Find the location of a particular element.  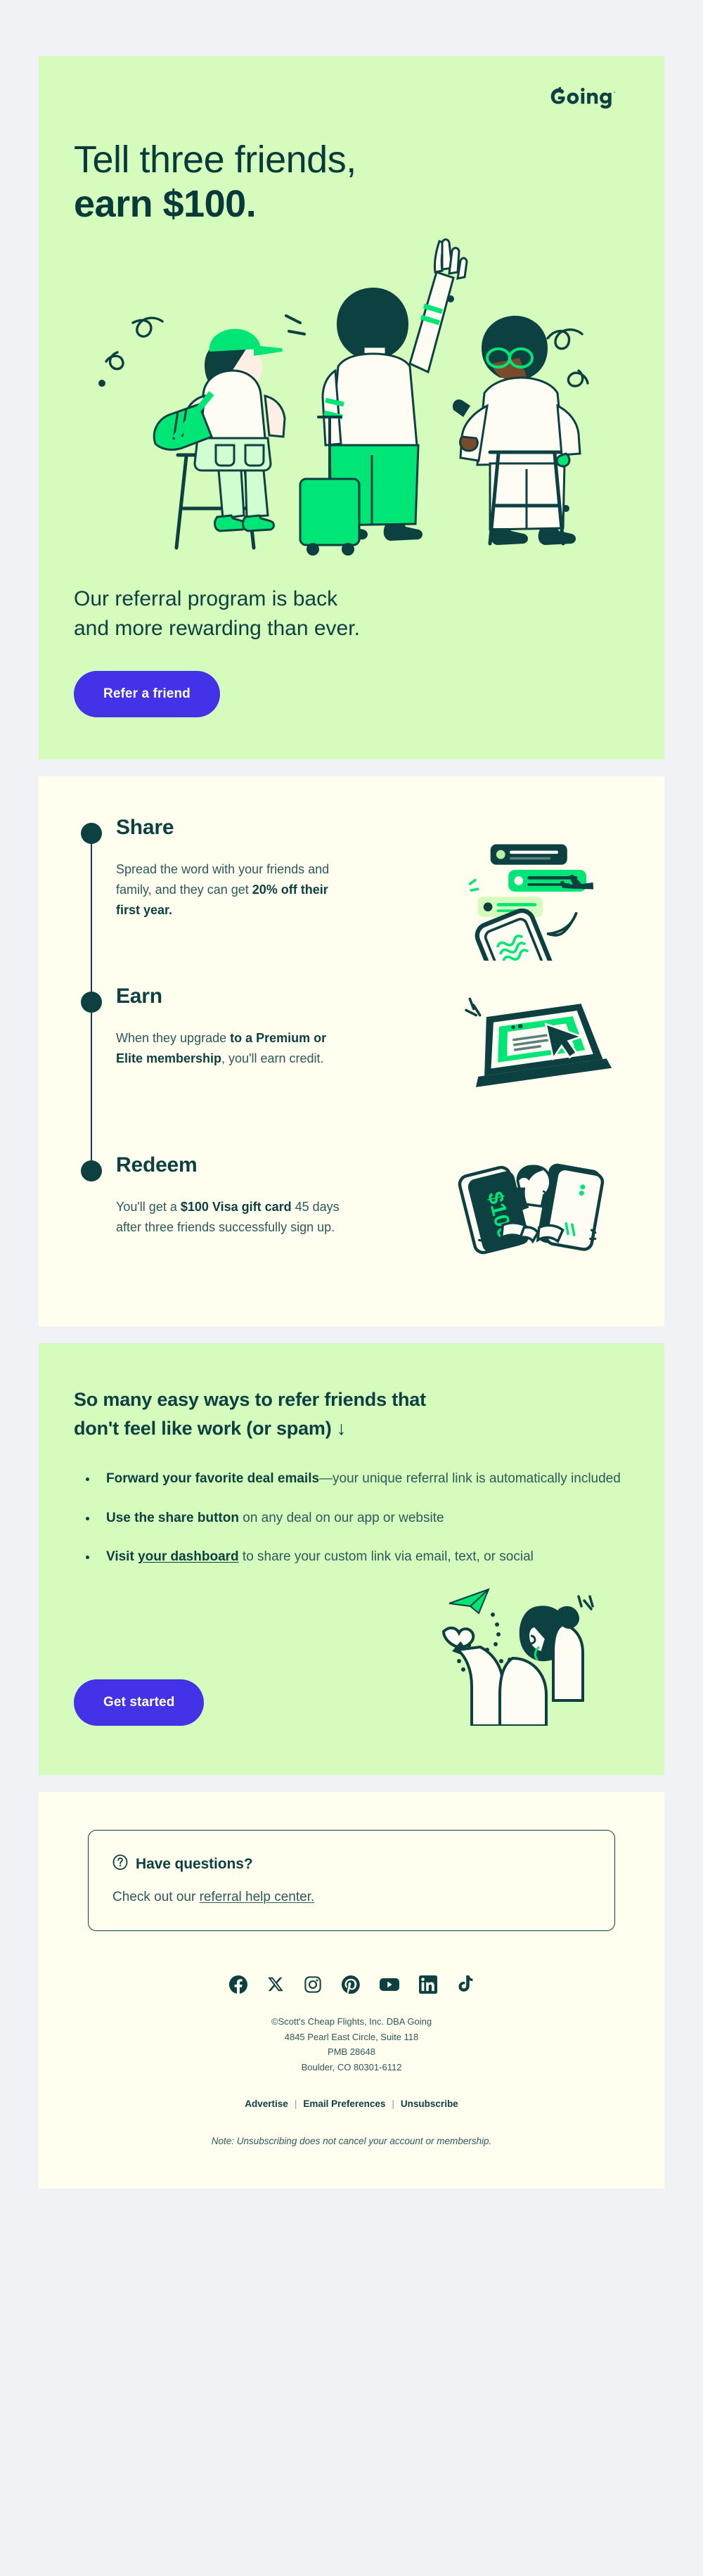

tiktok-icon is located at coordinates (465, 1984).